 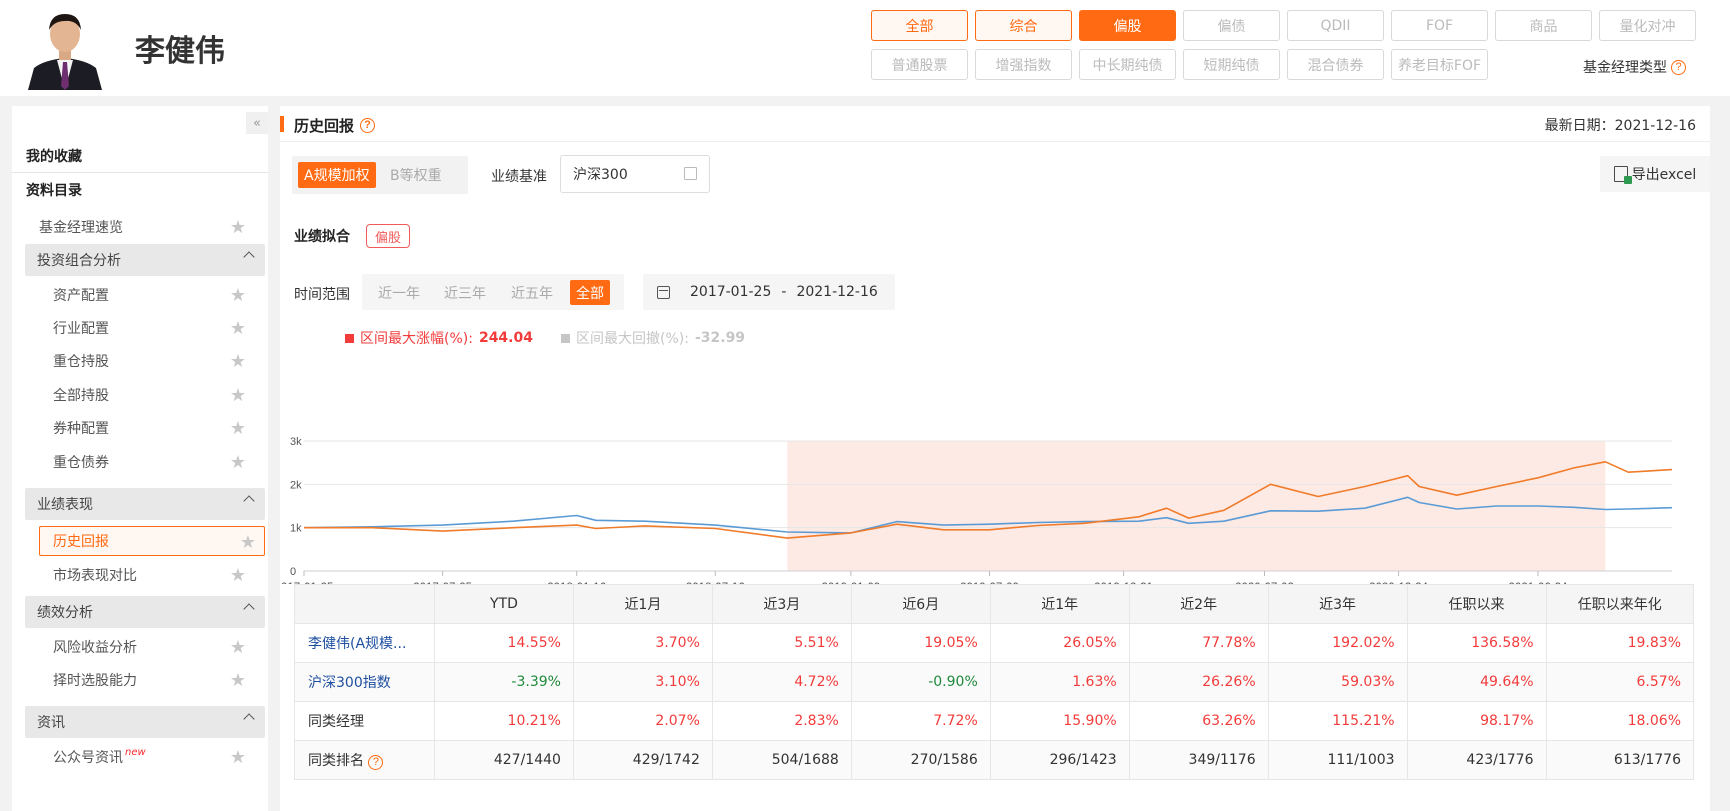 What do you see at coordinates (416, 175) in the screenshot?
I see `weight-b-button: B等权重` at bounding box center [416, 175].